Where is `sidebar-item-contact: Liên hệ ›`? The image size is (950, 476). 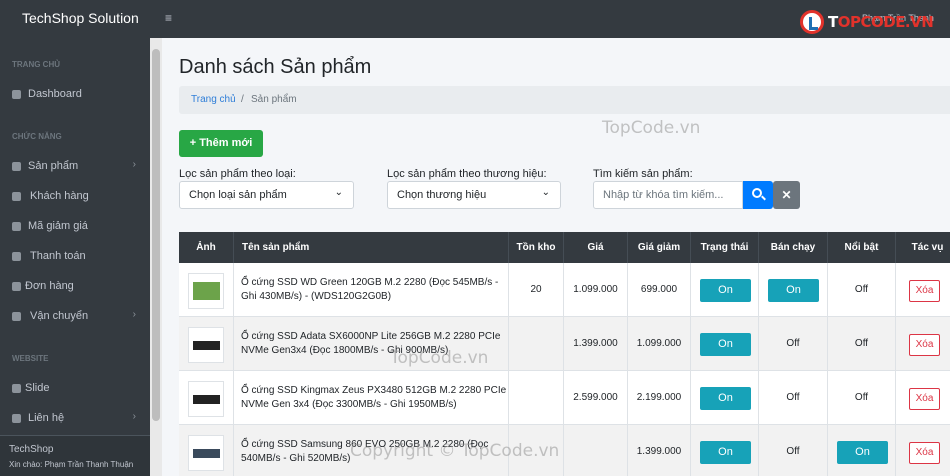
sidebar-item-contact: Liên hệ › is located at coordinates (75, 419).